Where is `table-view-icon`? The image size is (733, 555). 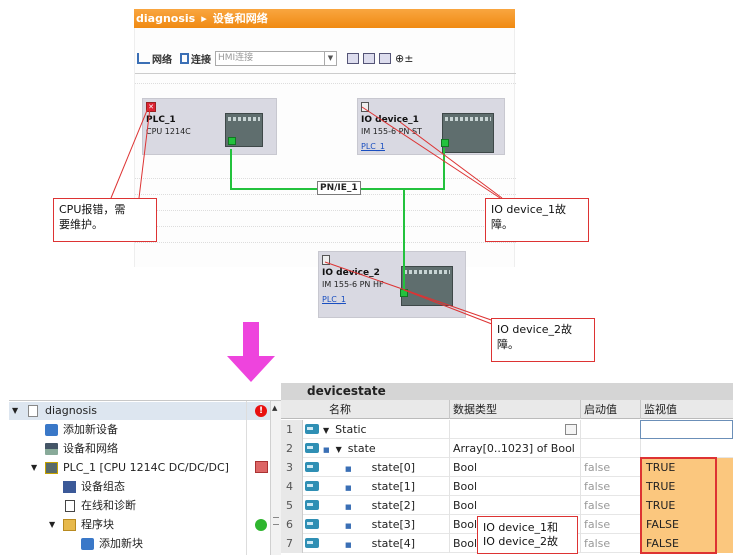 table-view-icon is located at coordinates (385, 58).